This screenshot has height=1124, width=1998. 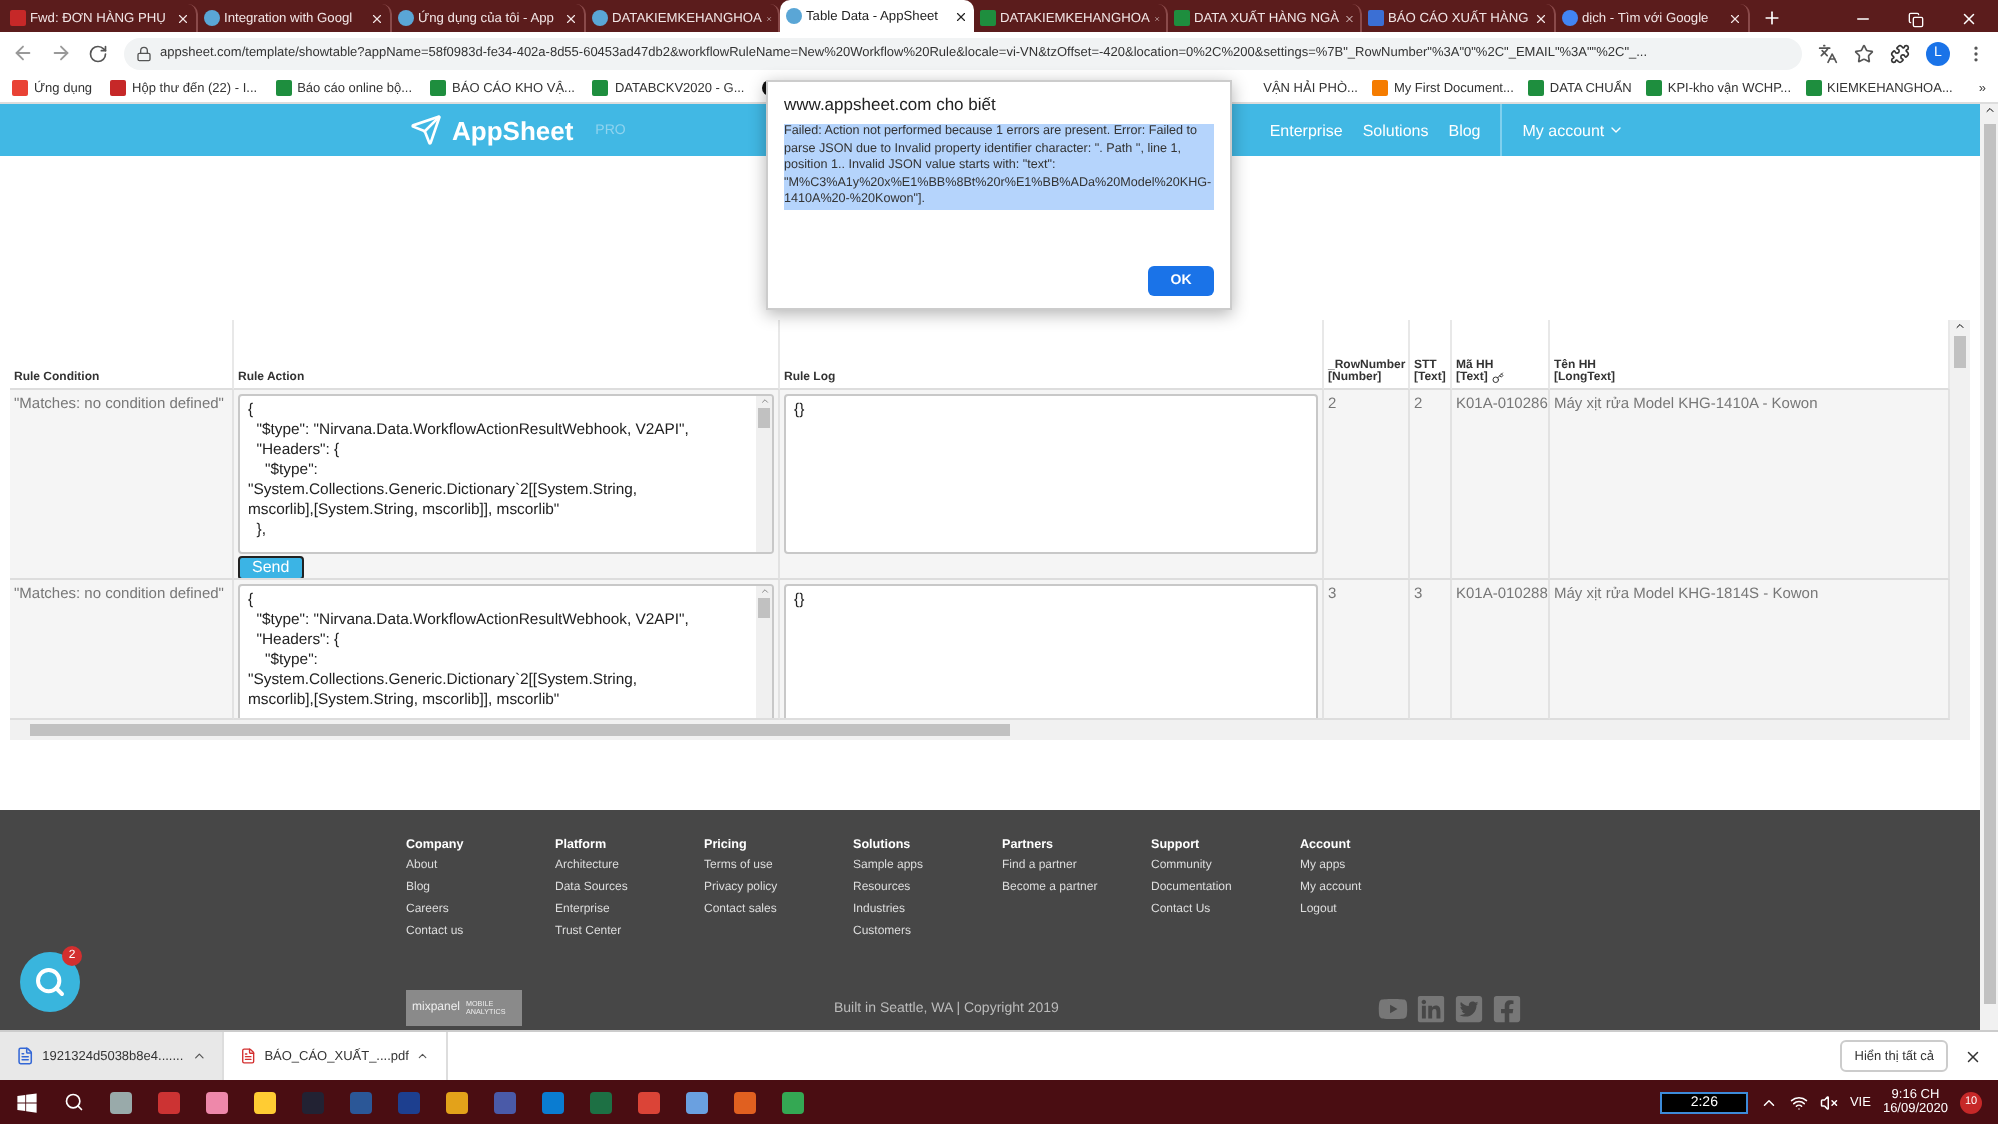 What do you see at coordinates (1828, 53) in the screenshot?
I see `translate-icon` at bounding box center [1828, 53].